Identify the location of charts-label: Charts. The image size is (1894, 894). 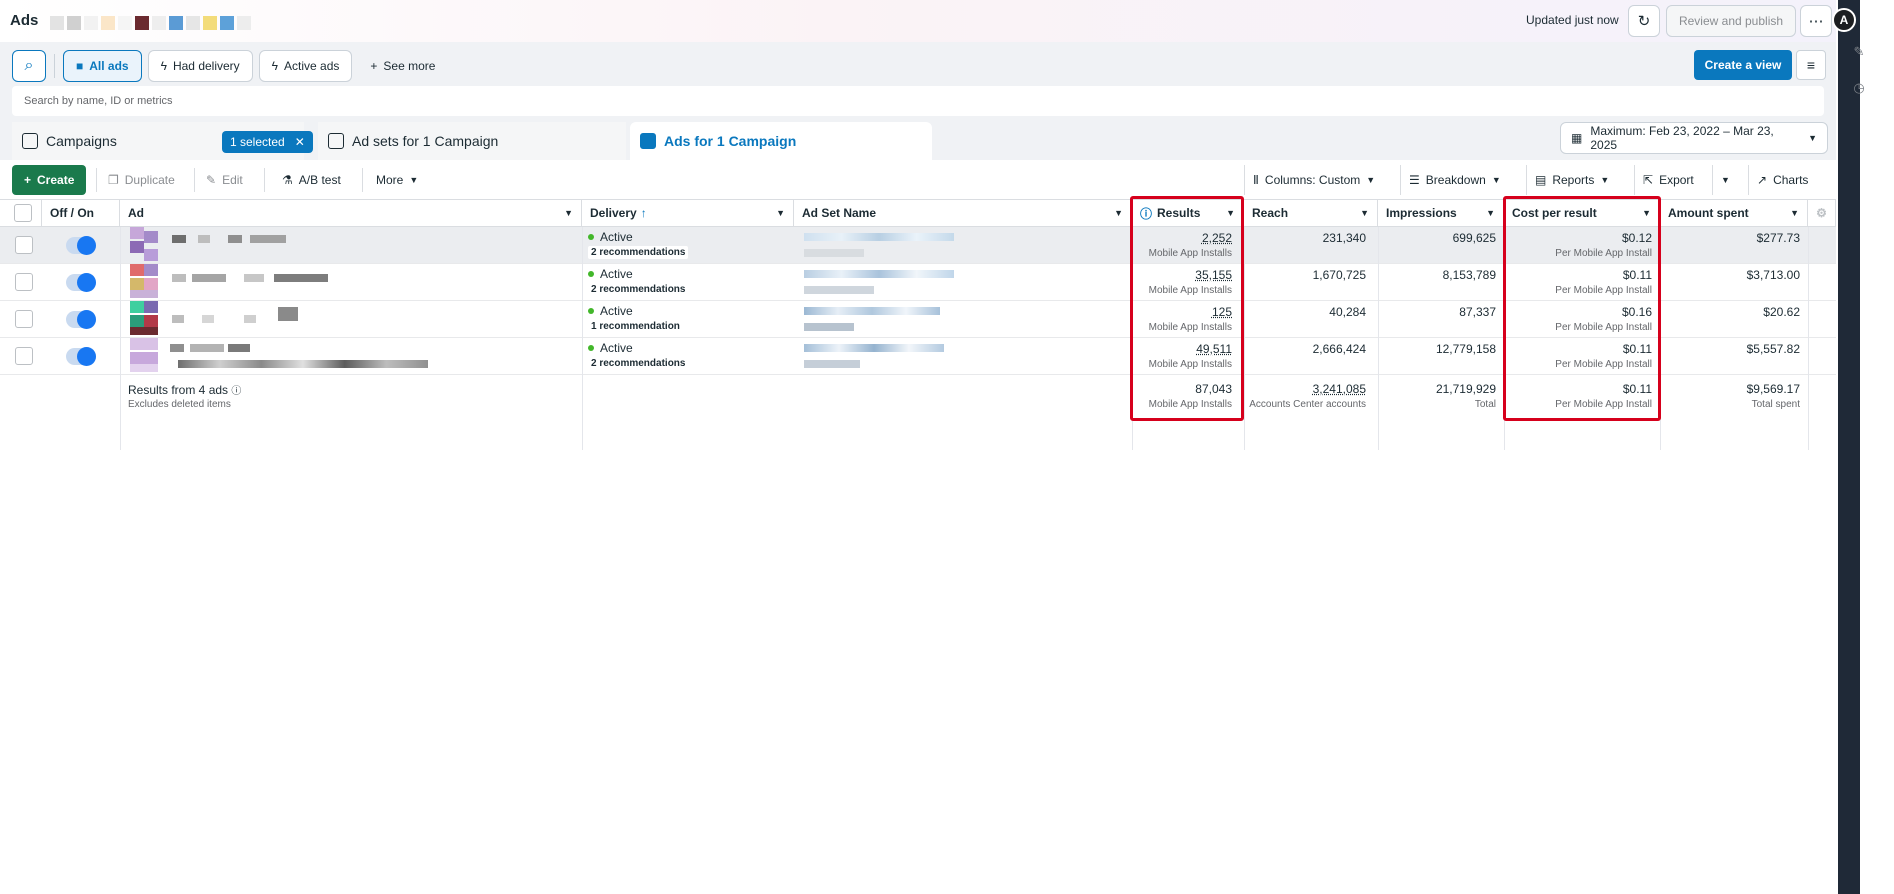
(1791, 180).